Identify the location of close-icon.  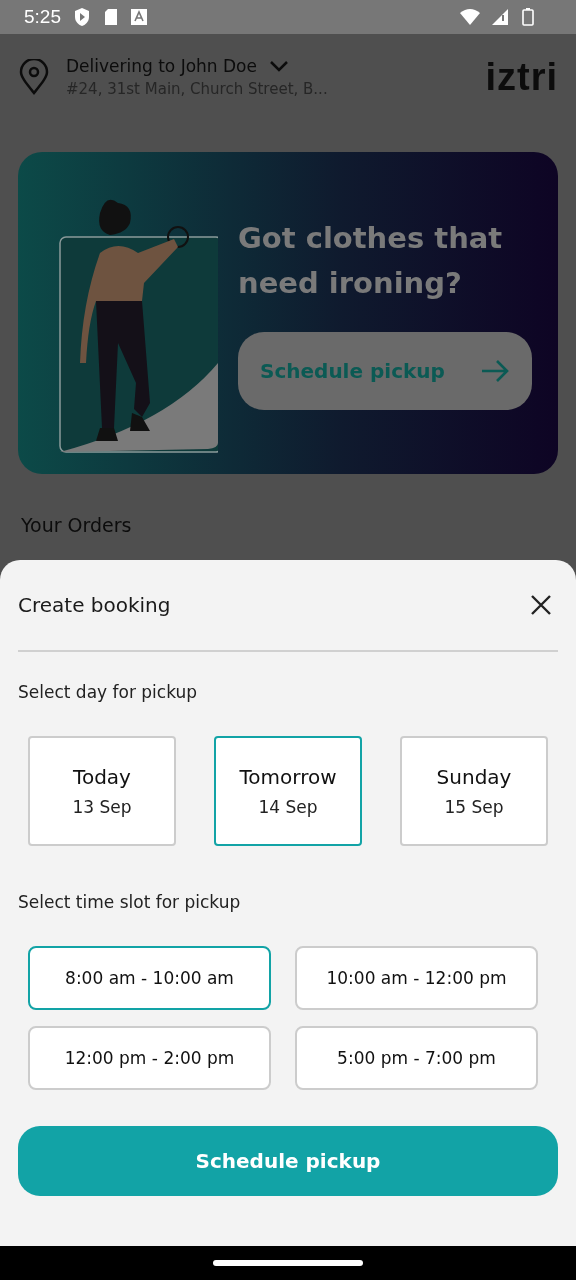
(541, 605).